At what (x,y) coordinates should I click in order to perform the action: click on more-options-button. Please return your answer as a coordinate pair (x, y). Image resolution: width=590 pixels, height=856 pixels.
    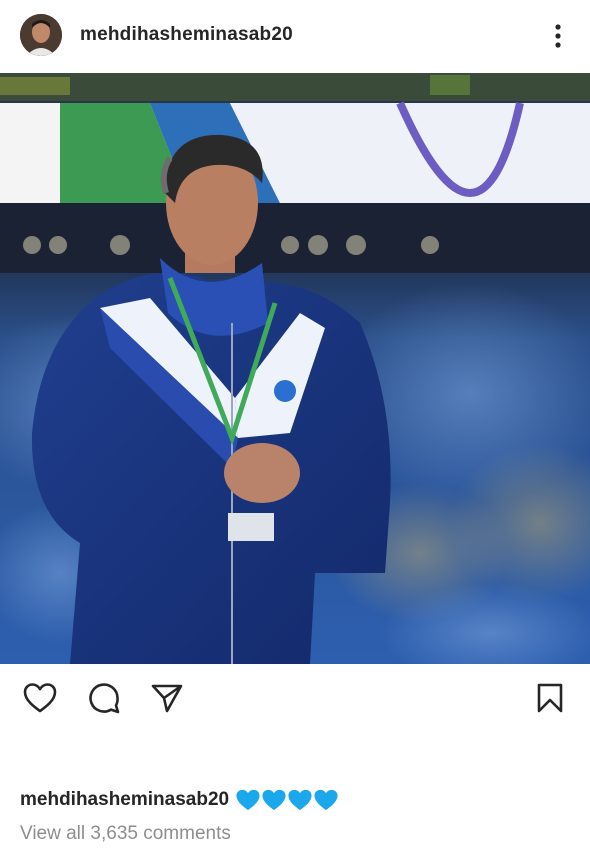
    Looking at the image, I should click on (558, 36).